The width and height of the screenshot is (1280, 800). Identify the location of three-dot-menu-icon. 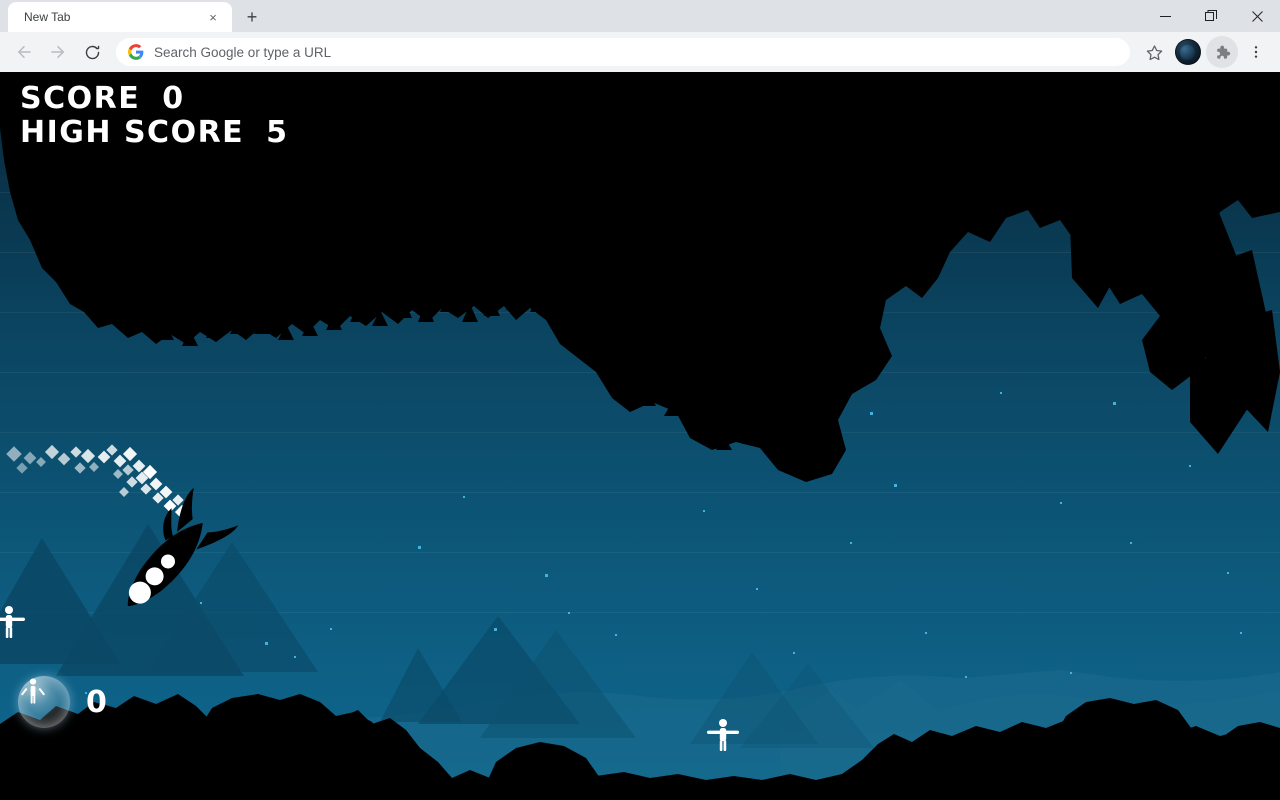
(1256, 52).